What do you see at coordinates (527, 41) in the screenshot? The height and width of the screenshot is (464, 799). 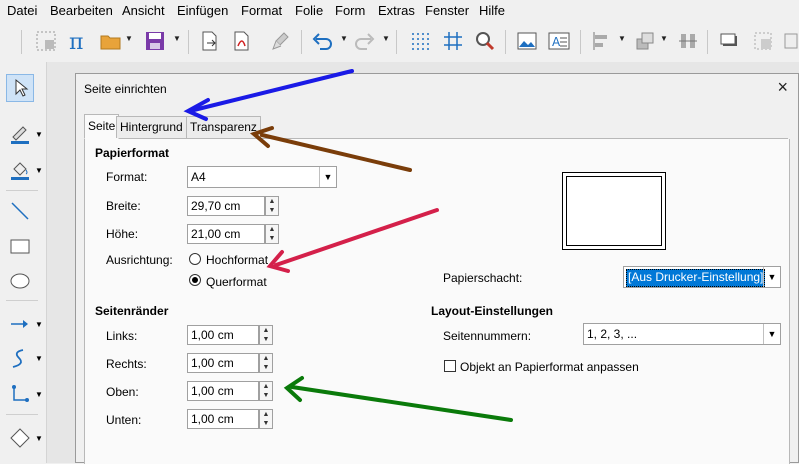 I see `image-icon` at bounding box center [527, 41].